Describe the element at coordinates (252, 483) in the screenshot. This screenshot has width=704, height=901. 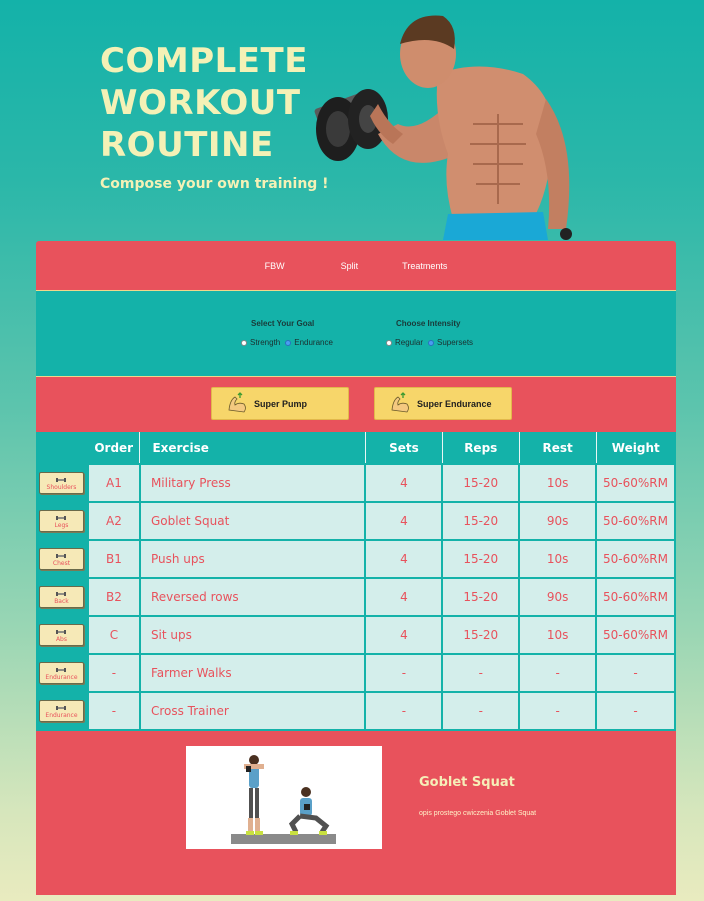
I see `cell-exercise: Military Press` at that location.